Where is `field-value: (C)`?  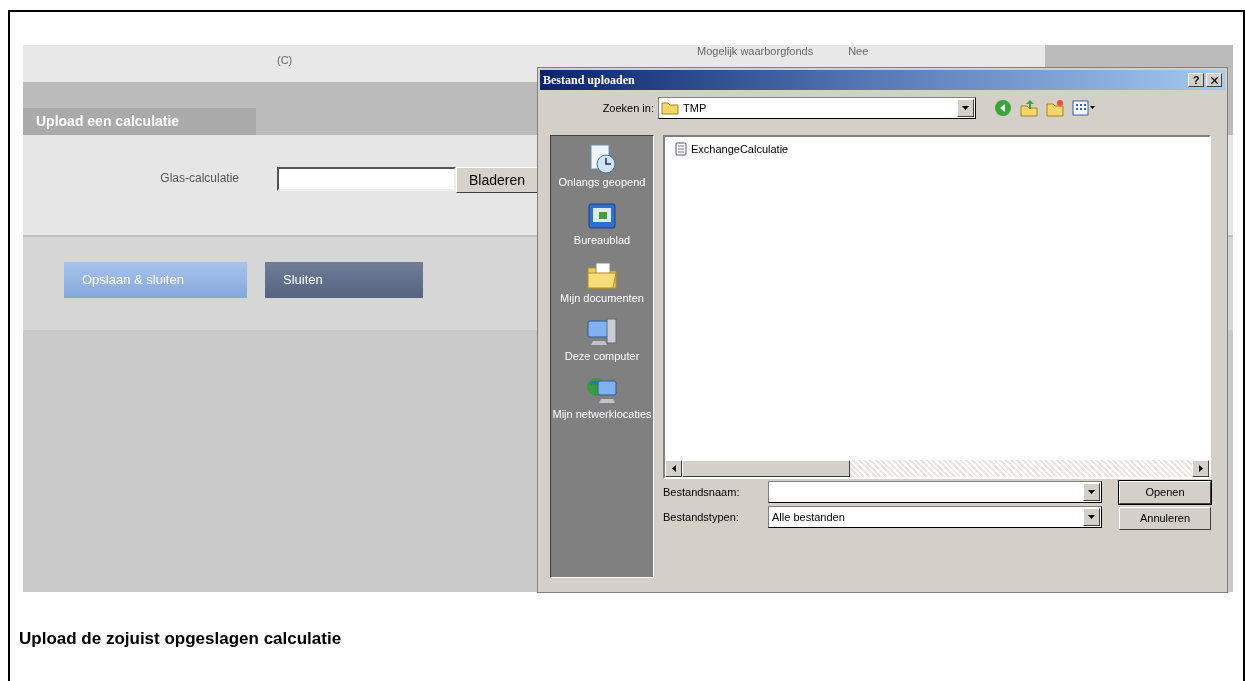 field-value: (C) is located at coordinates (285, 60).